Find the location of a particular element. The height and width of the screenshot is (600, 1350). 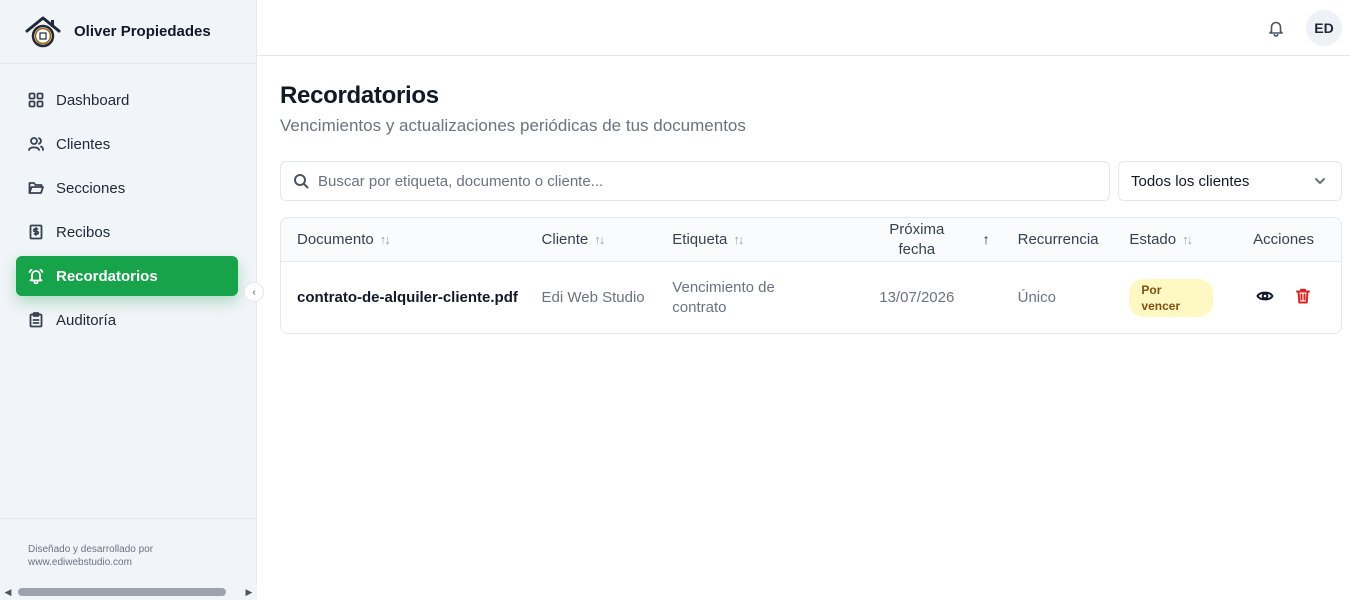

clipboard-icon is located at coordinates (36, 320).